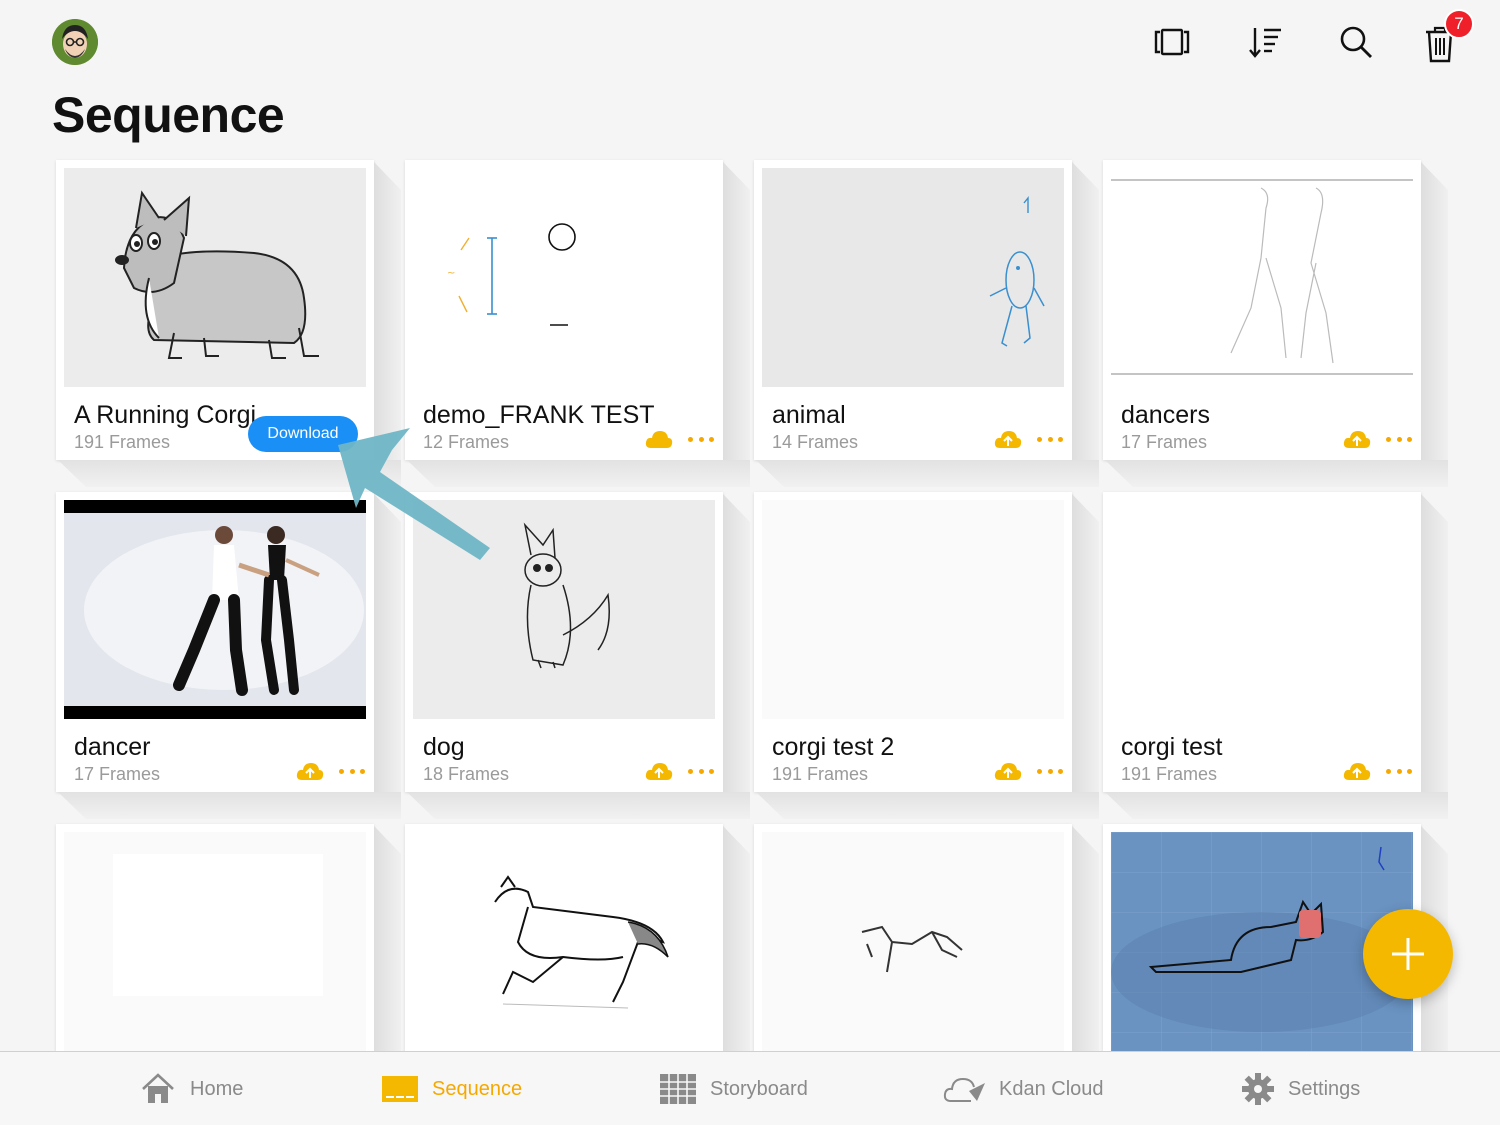  I want to click on tab-label: Sequence, so click(477, 1088).